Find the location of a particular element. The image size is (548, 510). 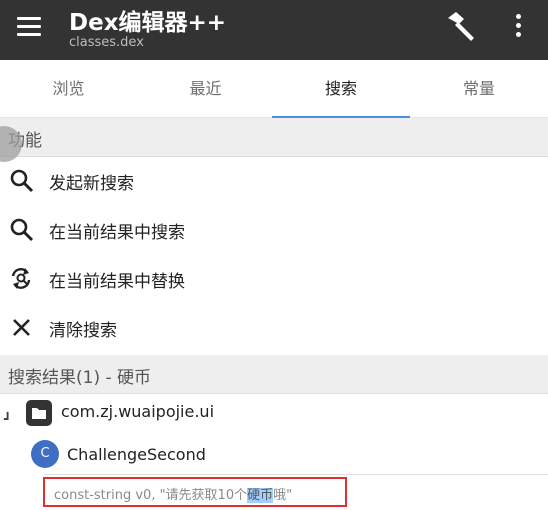

results-section-label: 搜索结果(1) - 硬币 is located at coordinates (80, 378).